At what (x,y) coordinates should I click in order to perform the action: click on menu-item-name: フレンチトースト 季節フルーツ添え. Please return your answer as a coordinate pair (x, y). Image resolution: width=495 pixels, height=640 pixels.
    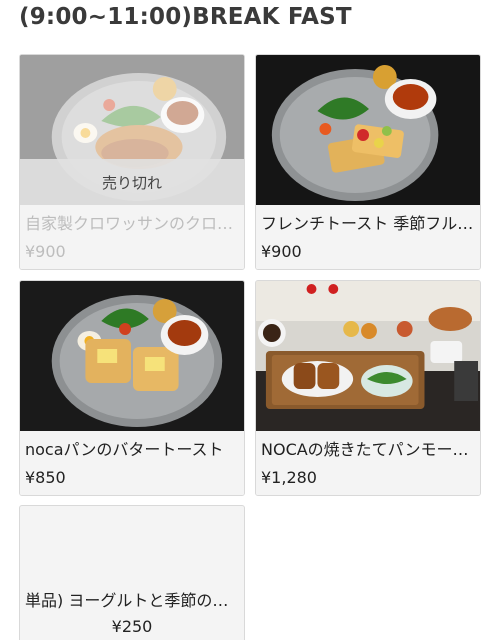
    Looking at the image, I should click on (368, 223).